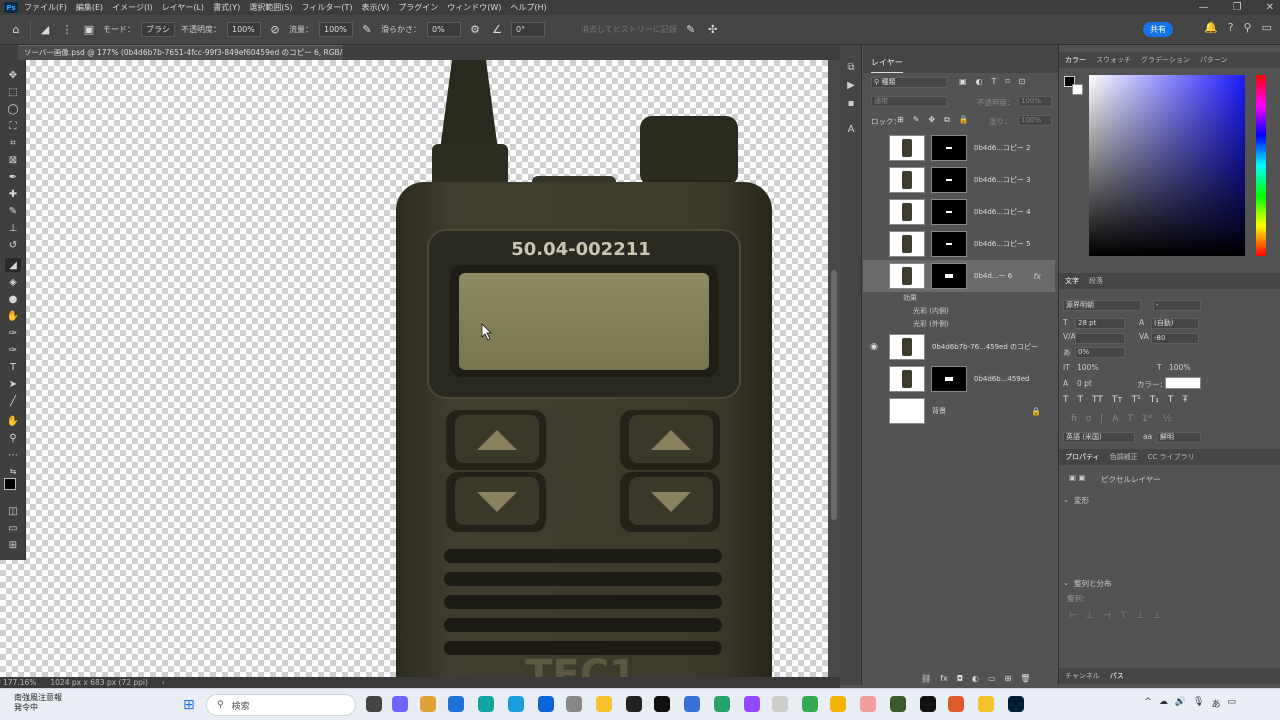  I want to click on copilot-icon, so click(400, 704).